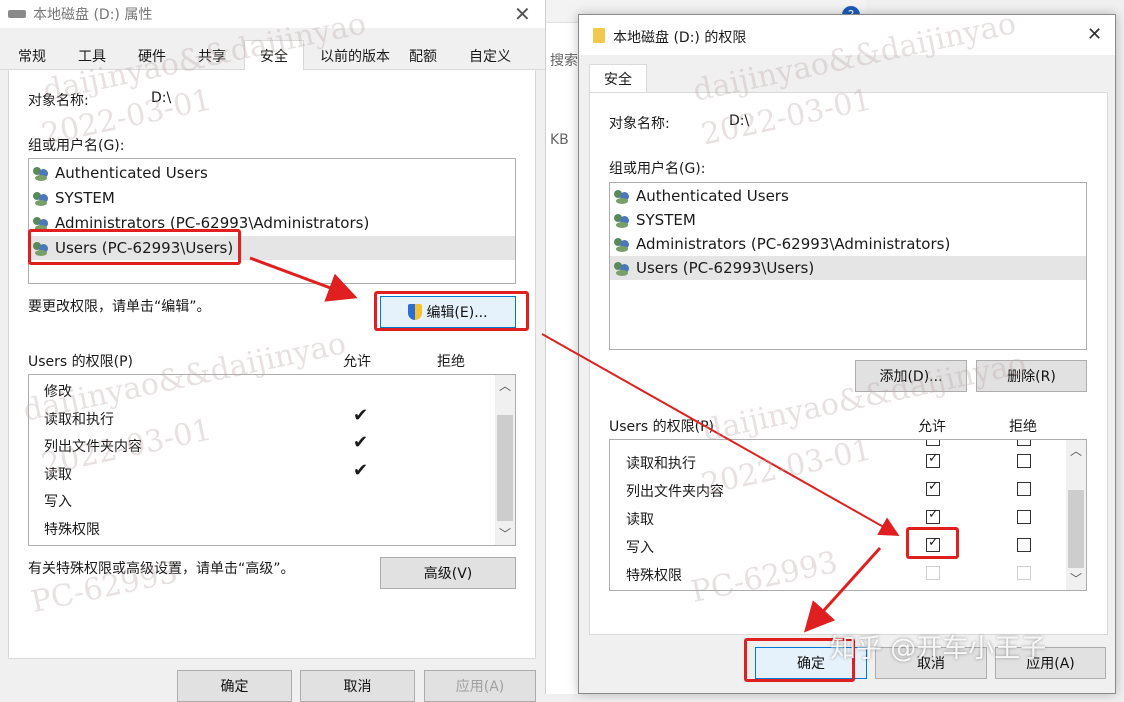 This screenshot has height=702, width=1124. Describe the element at coordinates (842, 589) in the screenshot. I see `arrow-to-ok` at that location.